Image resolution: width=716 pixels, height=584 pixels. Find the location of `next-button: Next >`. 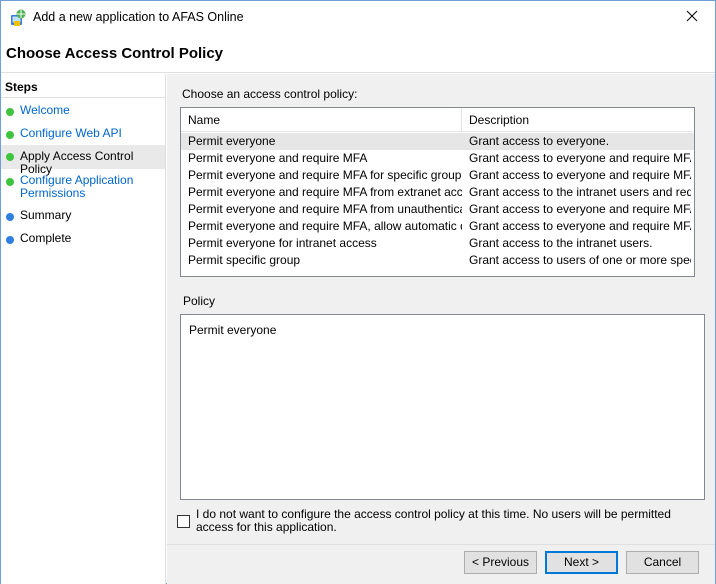

next-button: Next > is located at coordinates (581, 562).